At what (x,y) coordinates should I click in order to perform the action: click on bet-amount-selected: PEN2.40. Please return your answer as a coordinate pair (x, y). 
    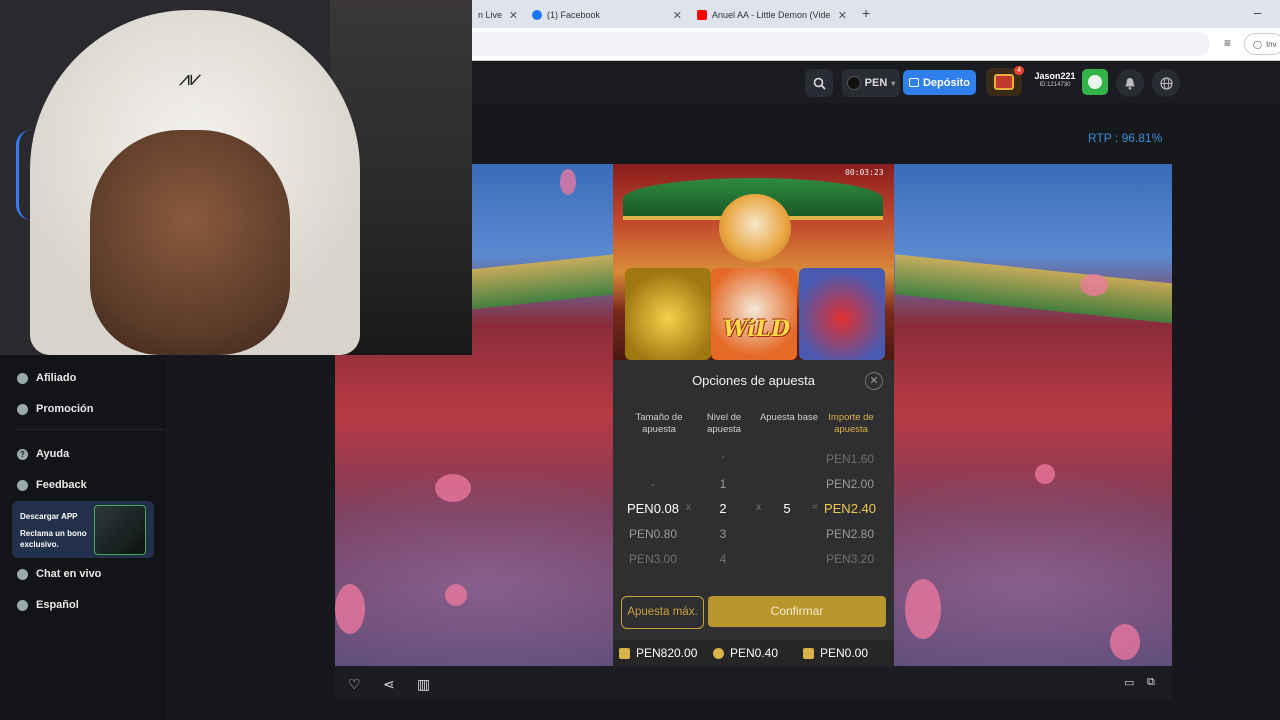
    Looking at the image, I should click on (850, 508).